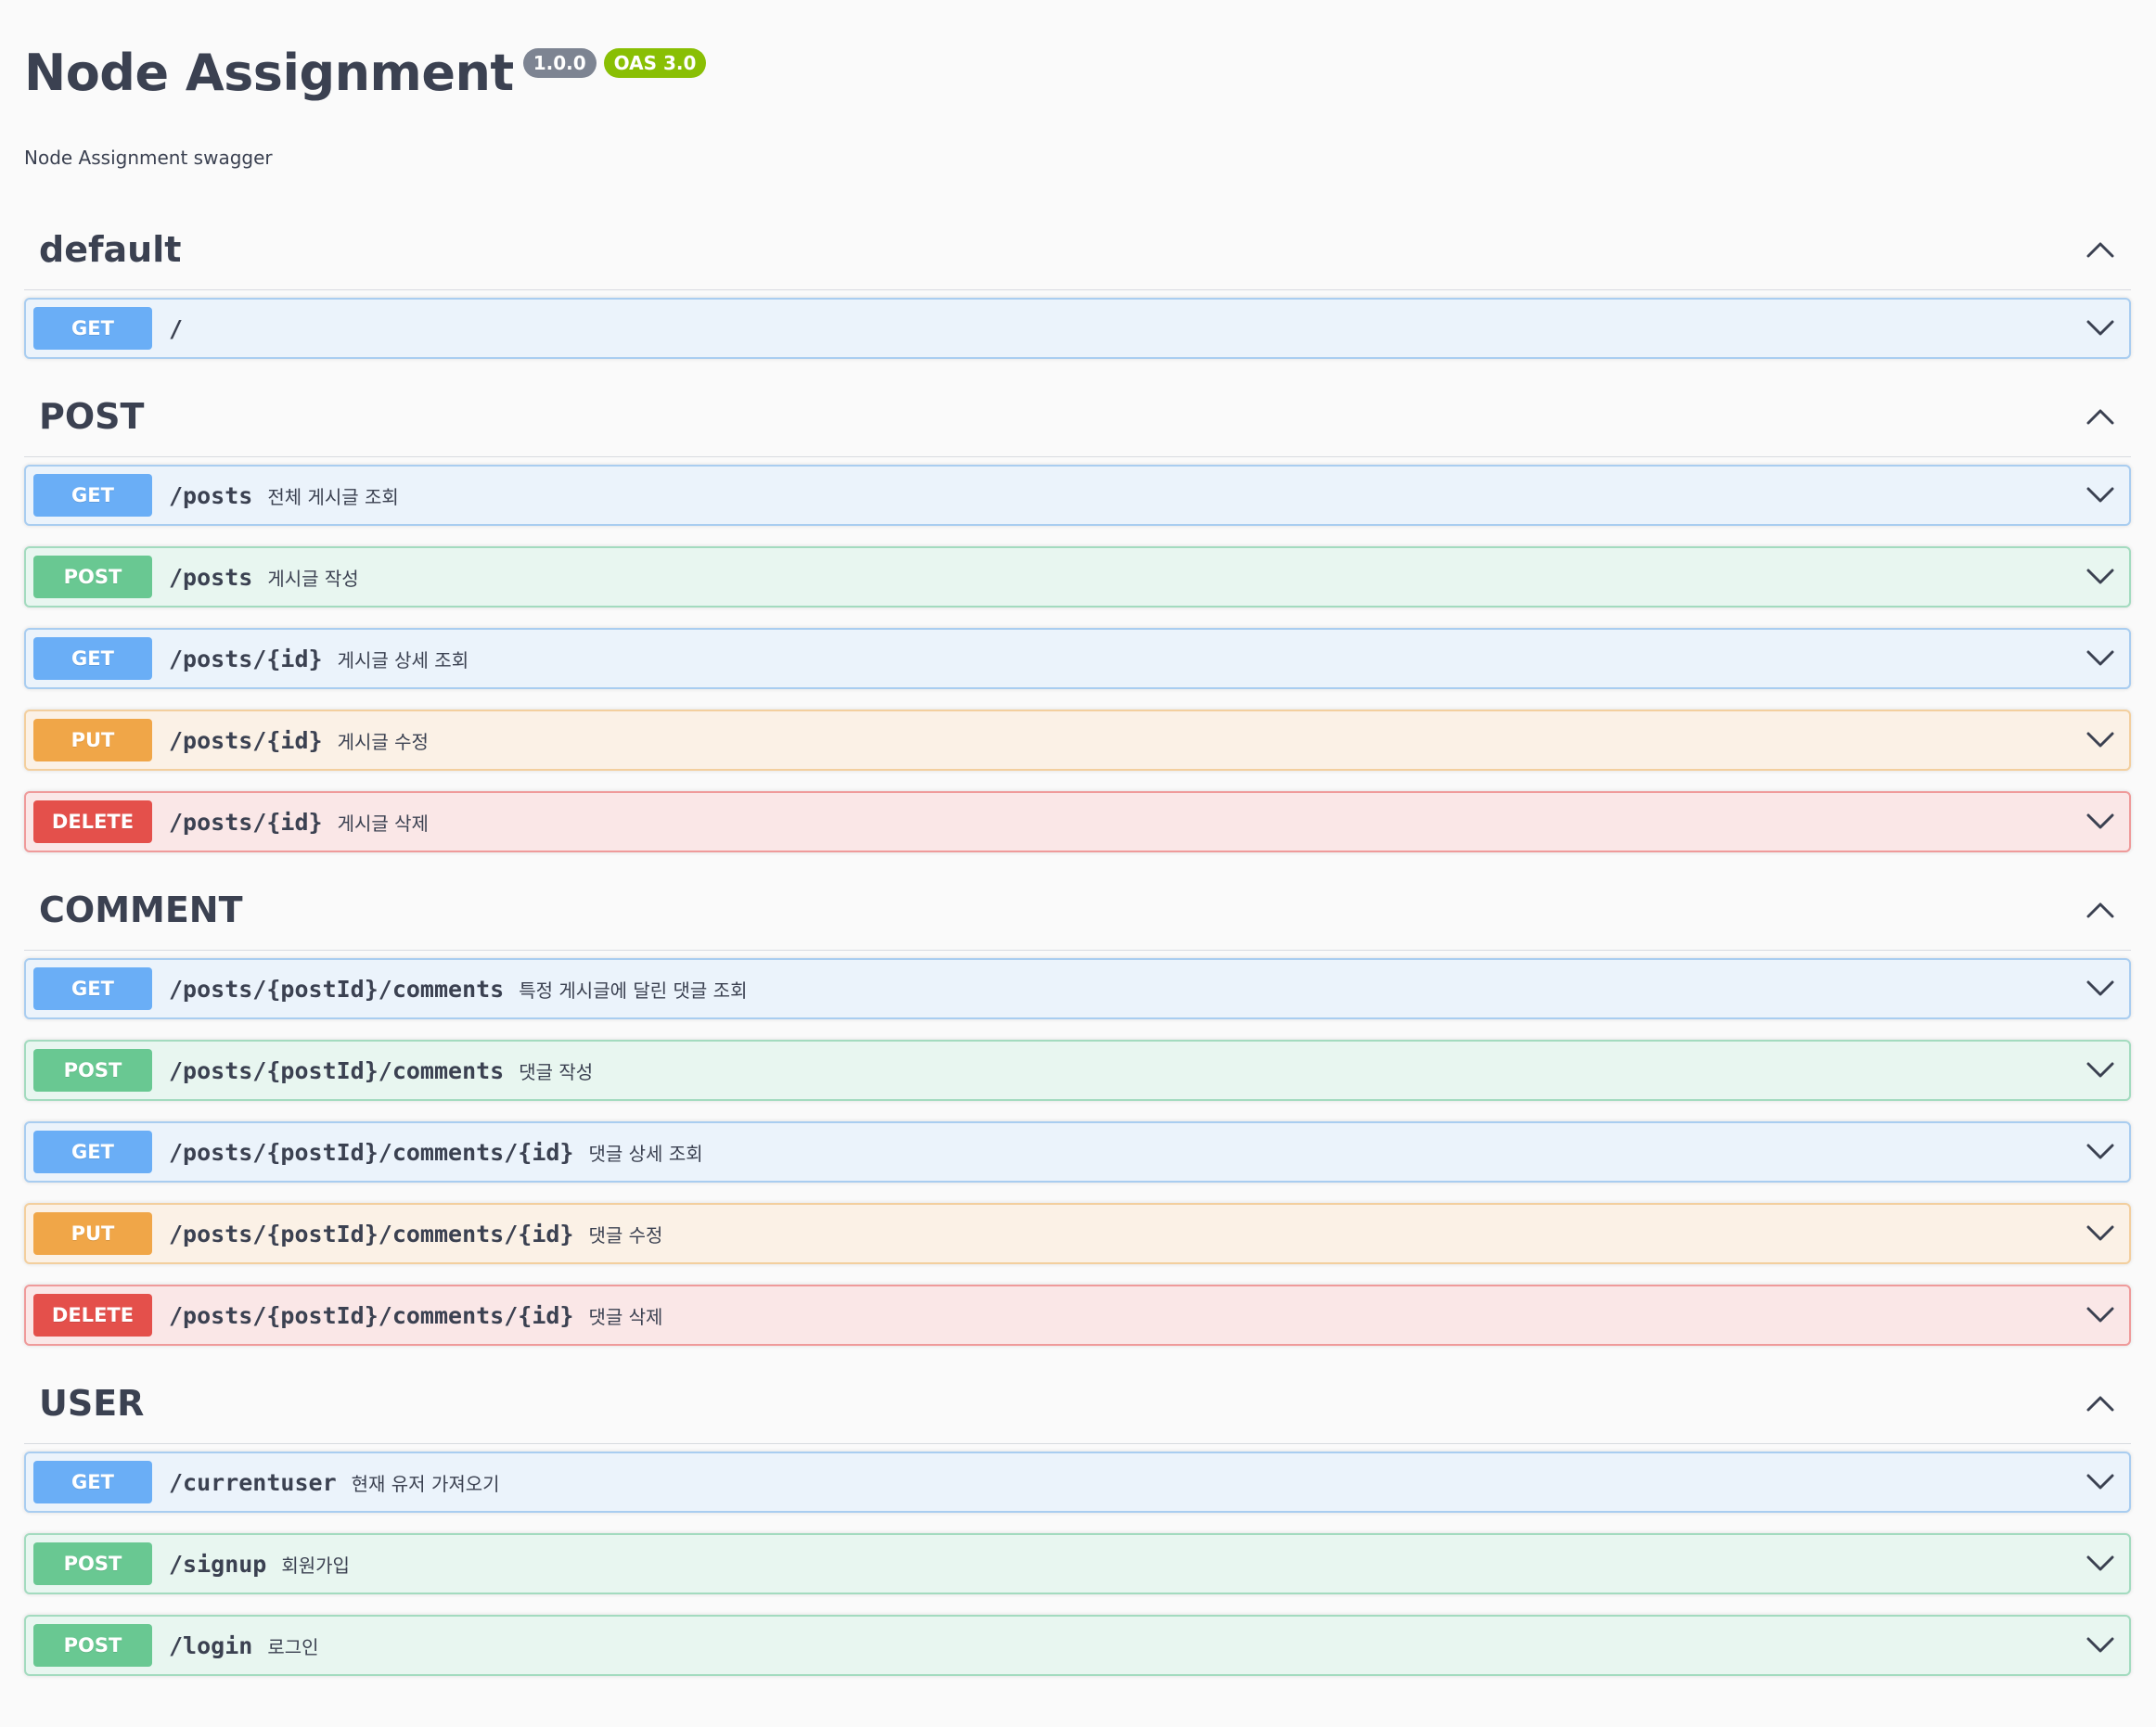 This screenshot has width=2156, height=1727. Describe the element at coordinates (315, 1565) in the screenshot. I see `operation-summary: 회원가입` at that location.